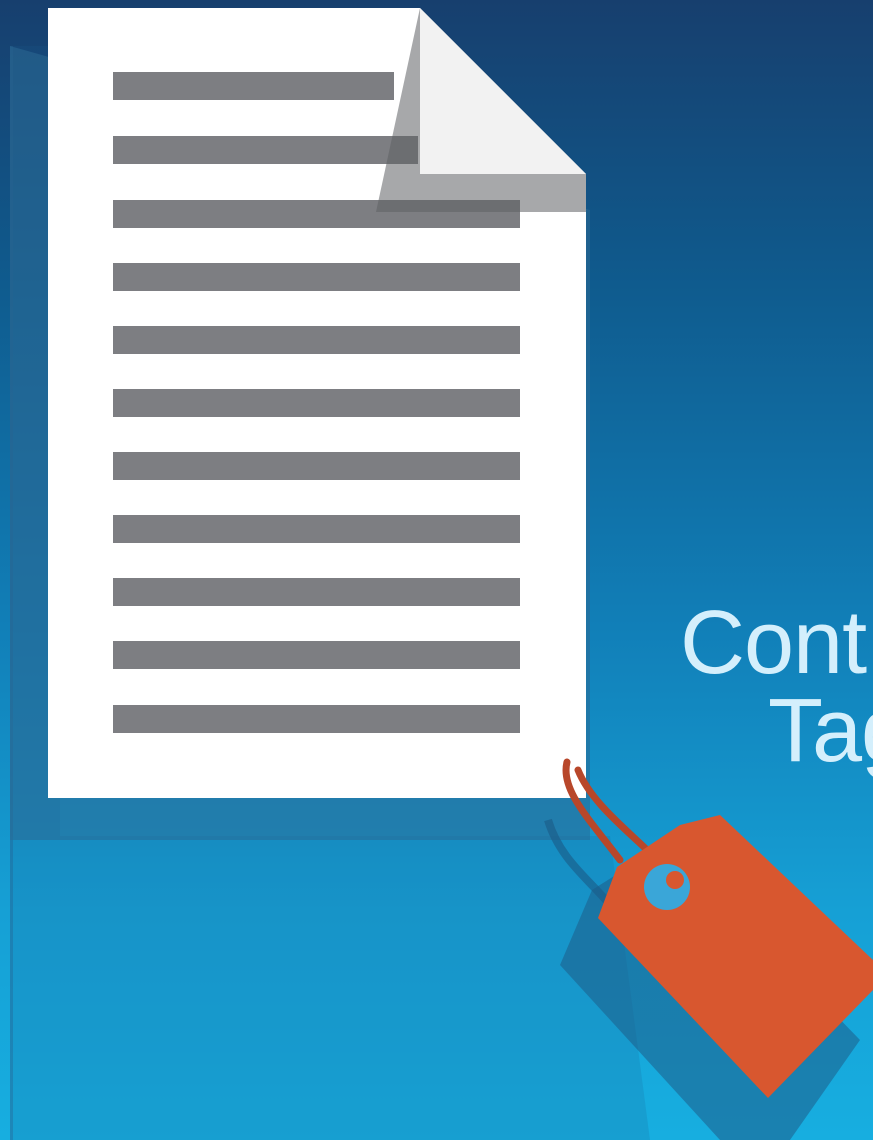 The width and height of the screenshot is (873, 1140). What do you see at coordinates (820, 731) in the screenshot?
I see `headline-line-2: Tag` at bounding box center [820, 731].